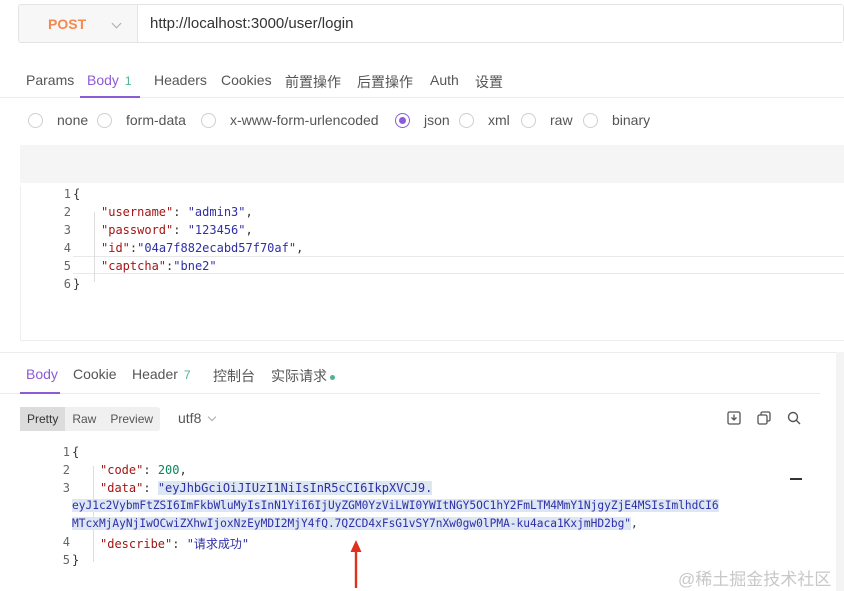 The image size is (844, 591). What do you see at coordinates (143, 470) in the screenshot?
I see `code-line: "code": 200,` at bounding box center [143, 470].